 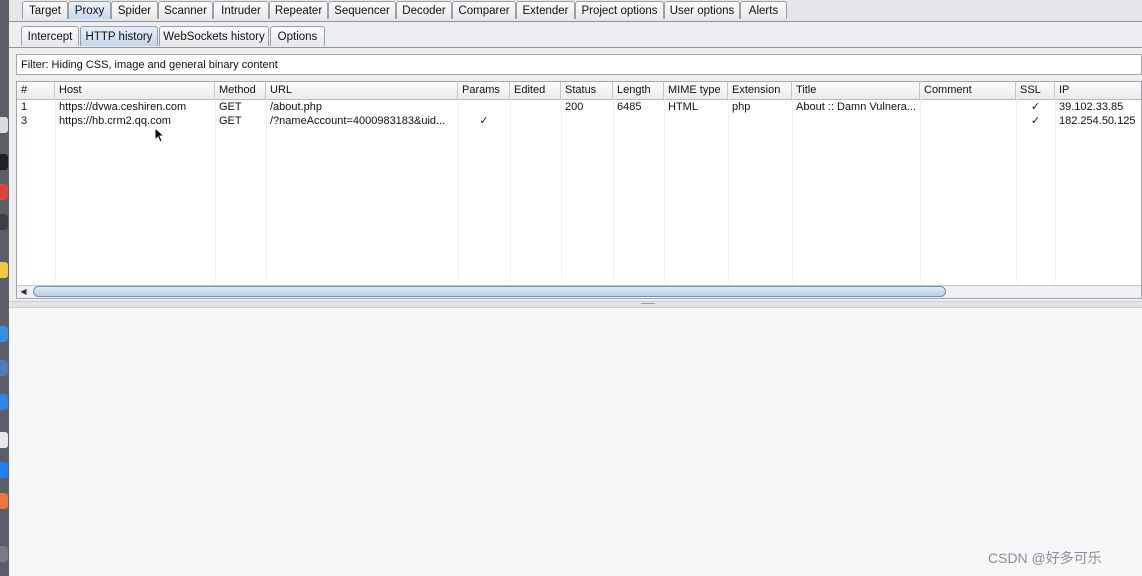 I want to click on app-red-icon, so click(x=4, y=192).